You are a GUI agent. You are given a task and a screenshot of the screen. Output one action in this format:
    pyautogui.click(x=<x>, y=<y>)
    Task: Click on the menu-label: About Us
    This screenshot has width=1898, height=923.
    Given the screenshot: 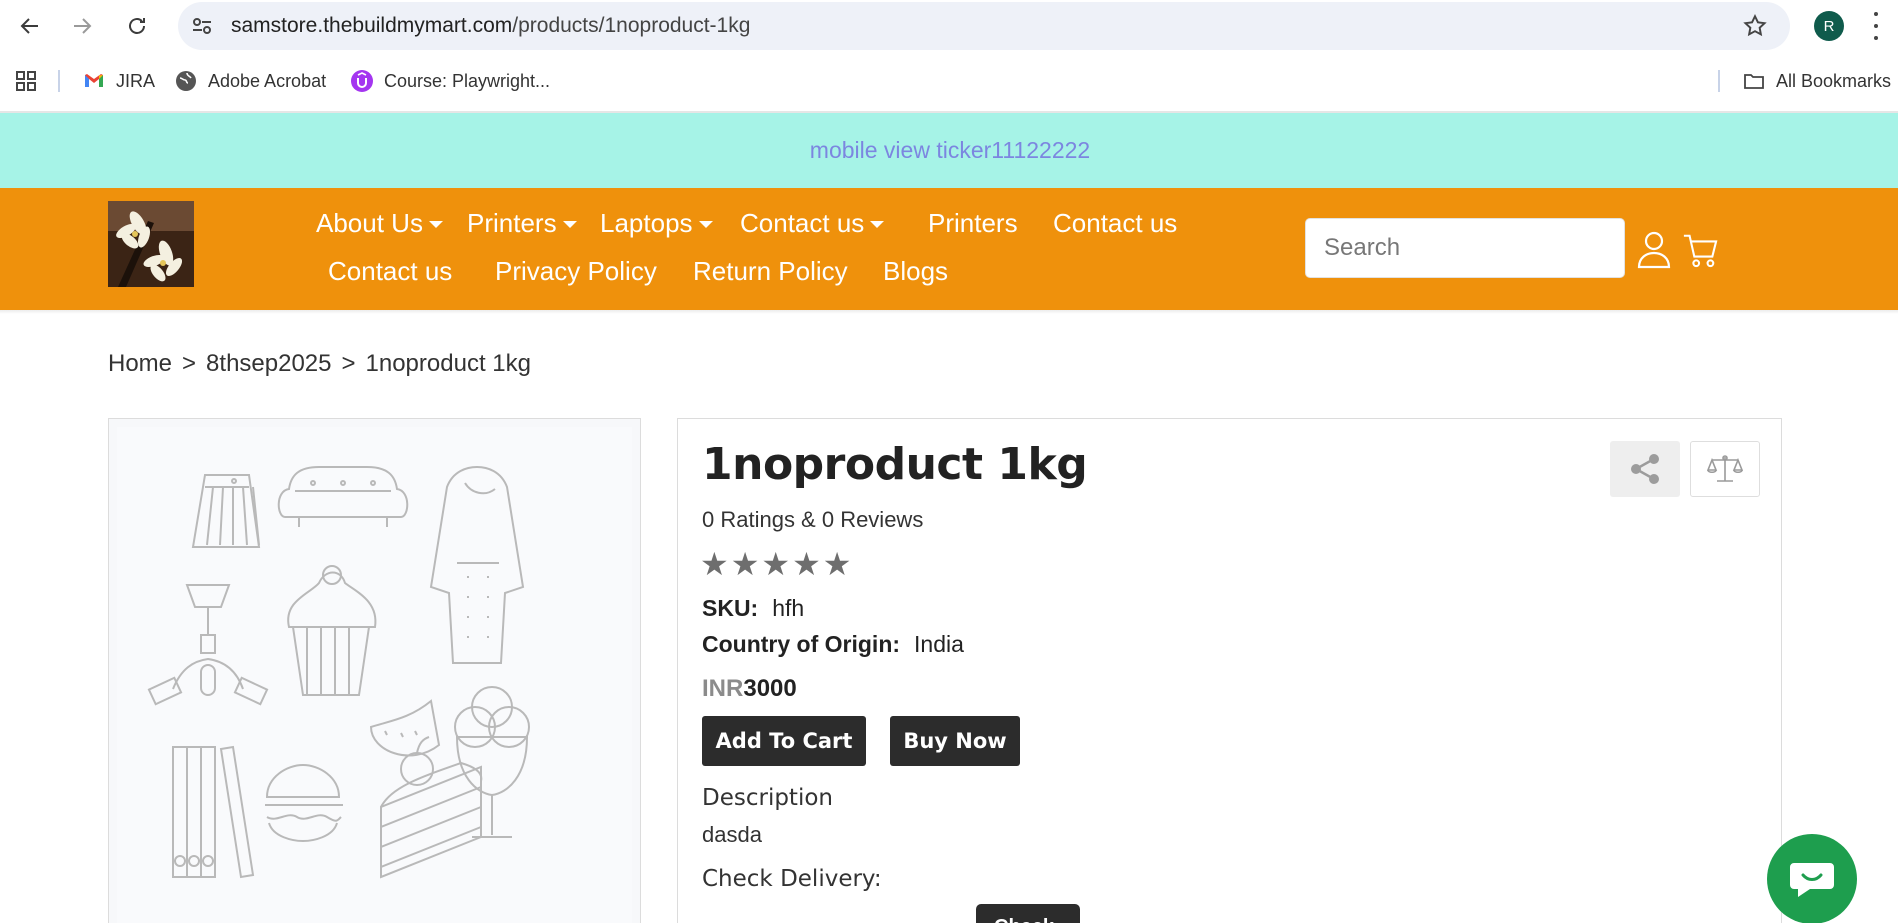 What is the action you would take?
    pyautogui.click(x=369, y=223)
    